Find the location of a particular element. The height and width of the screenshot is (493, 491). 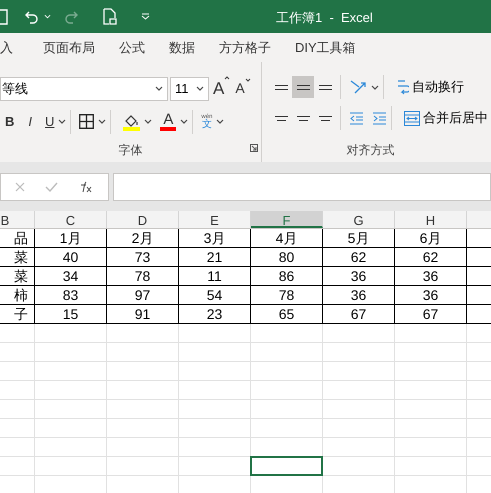

table-cell: 3月 is located at coordinates (215, 238).